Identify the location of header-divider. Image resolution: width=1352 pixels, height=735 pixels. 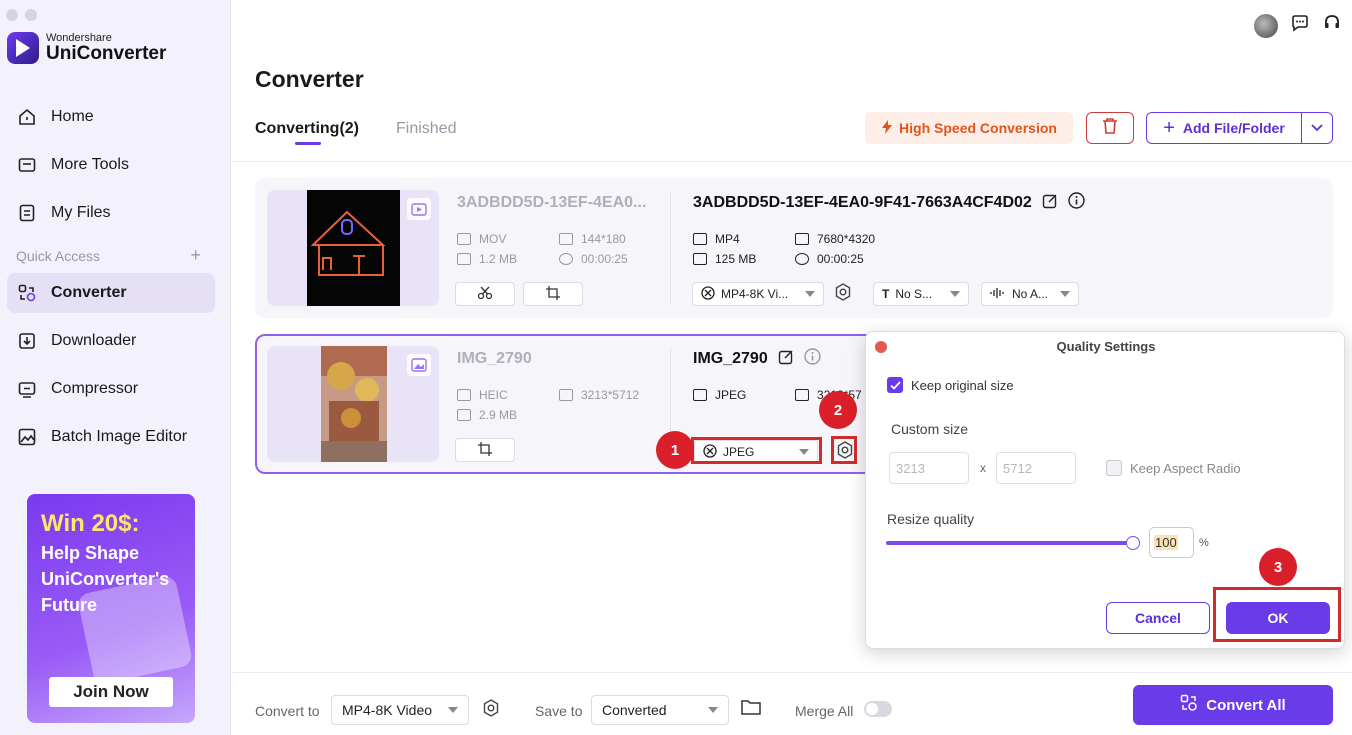
(791, 161).